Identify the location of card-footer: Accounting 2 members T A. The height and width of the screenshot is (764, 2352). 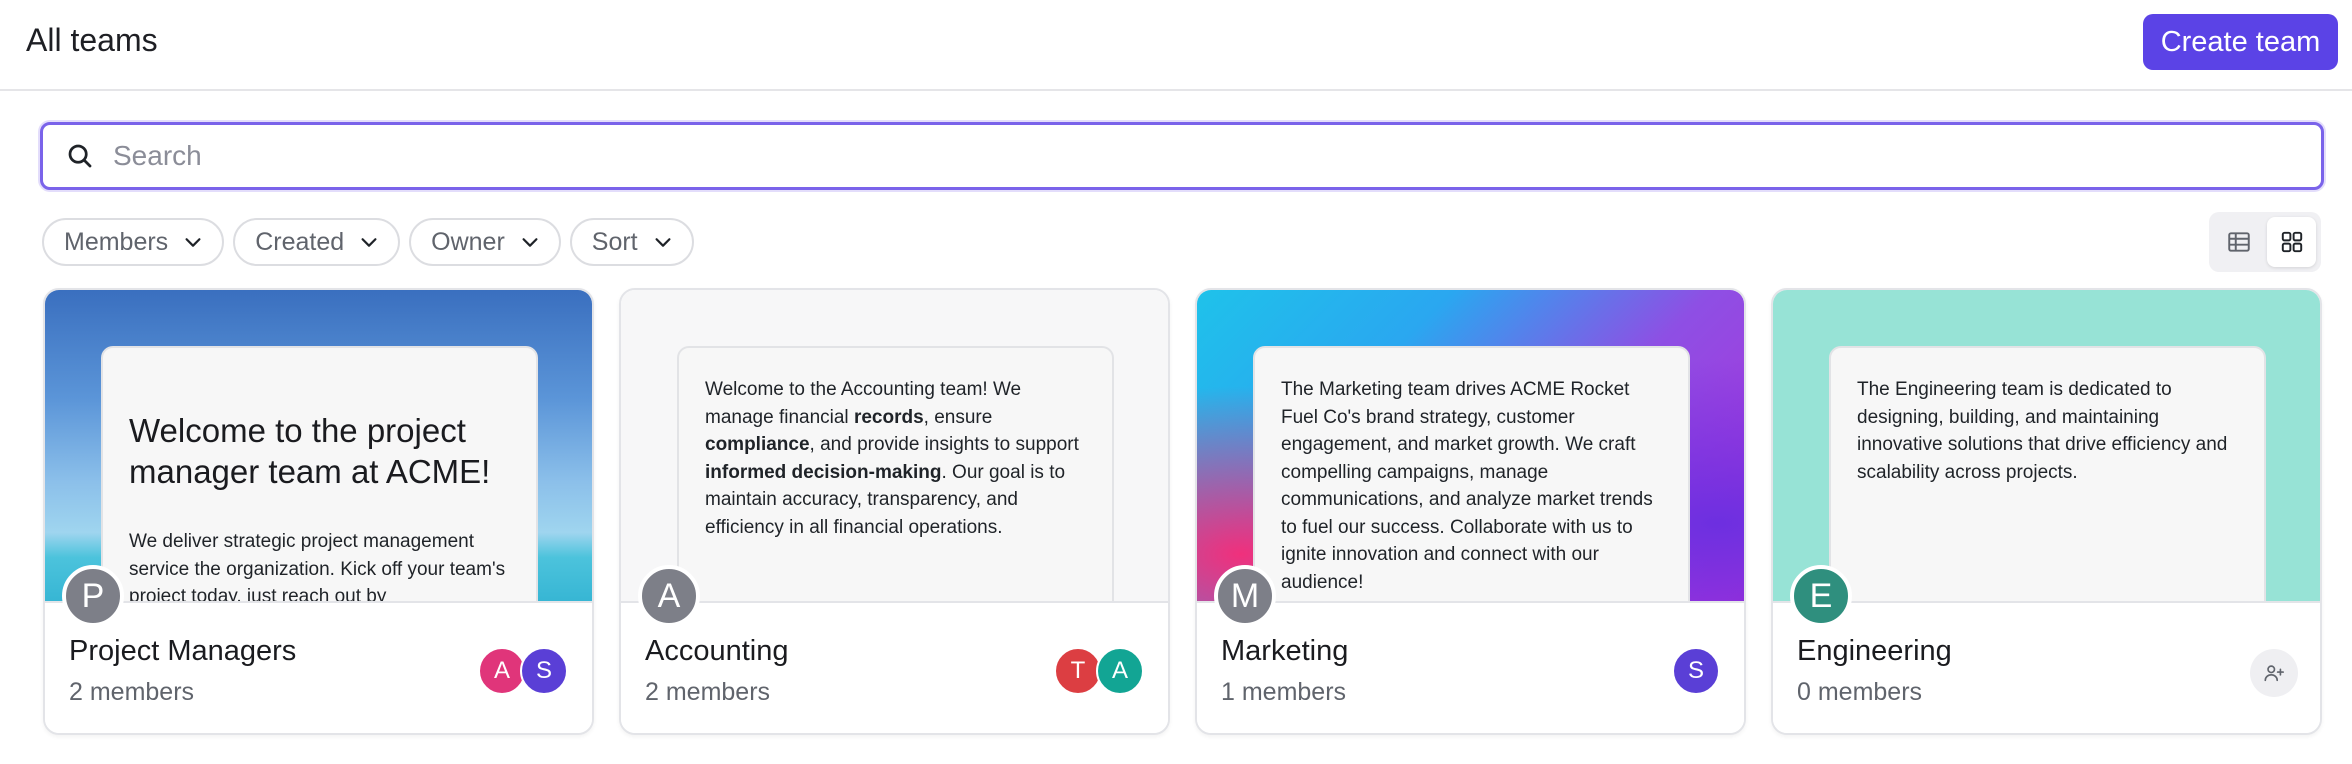
(894, 667).